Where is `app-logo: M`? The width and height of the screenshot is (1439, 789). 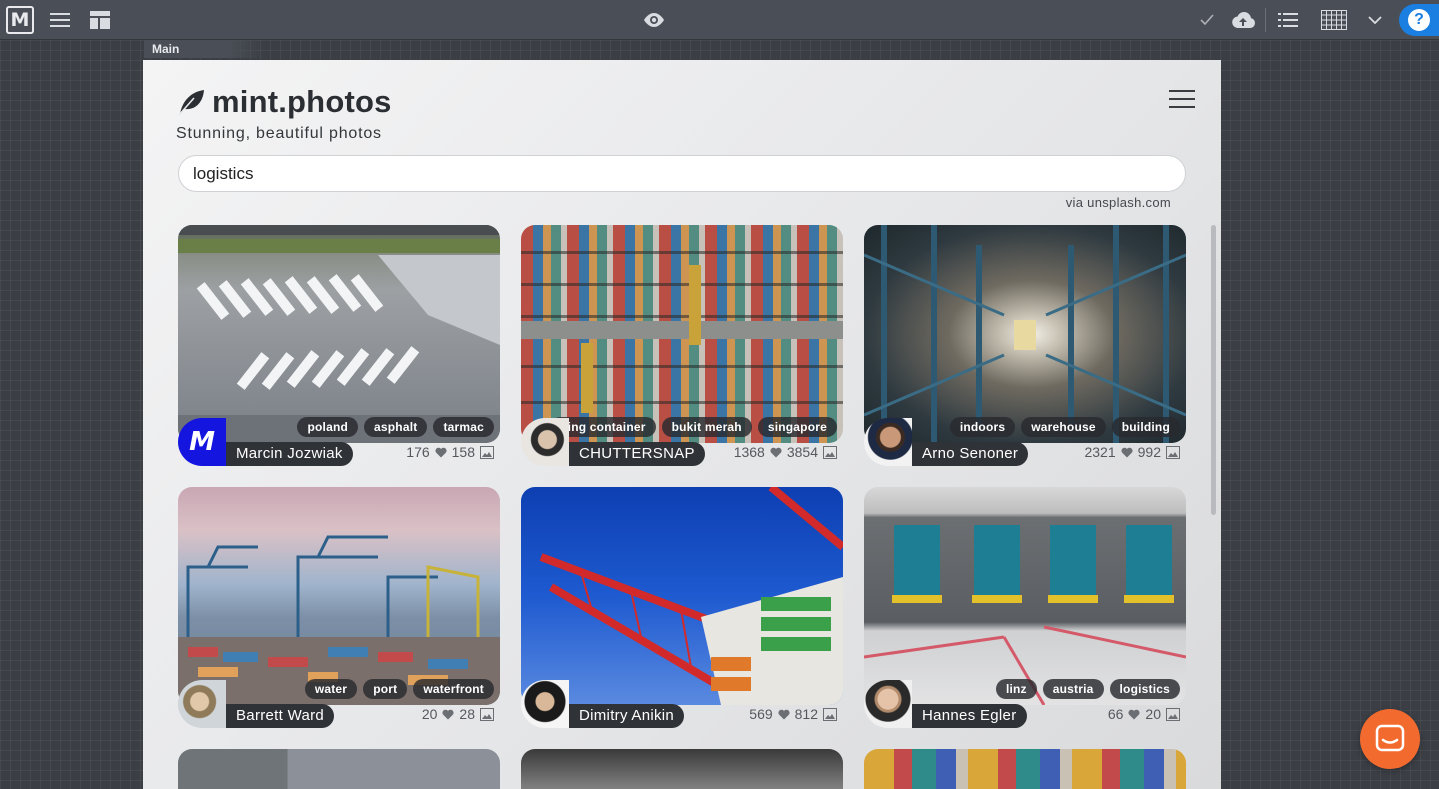 app-logo: M is located at coordinates (20, 20).